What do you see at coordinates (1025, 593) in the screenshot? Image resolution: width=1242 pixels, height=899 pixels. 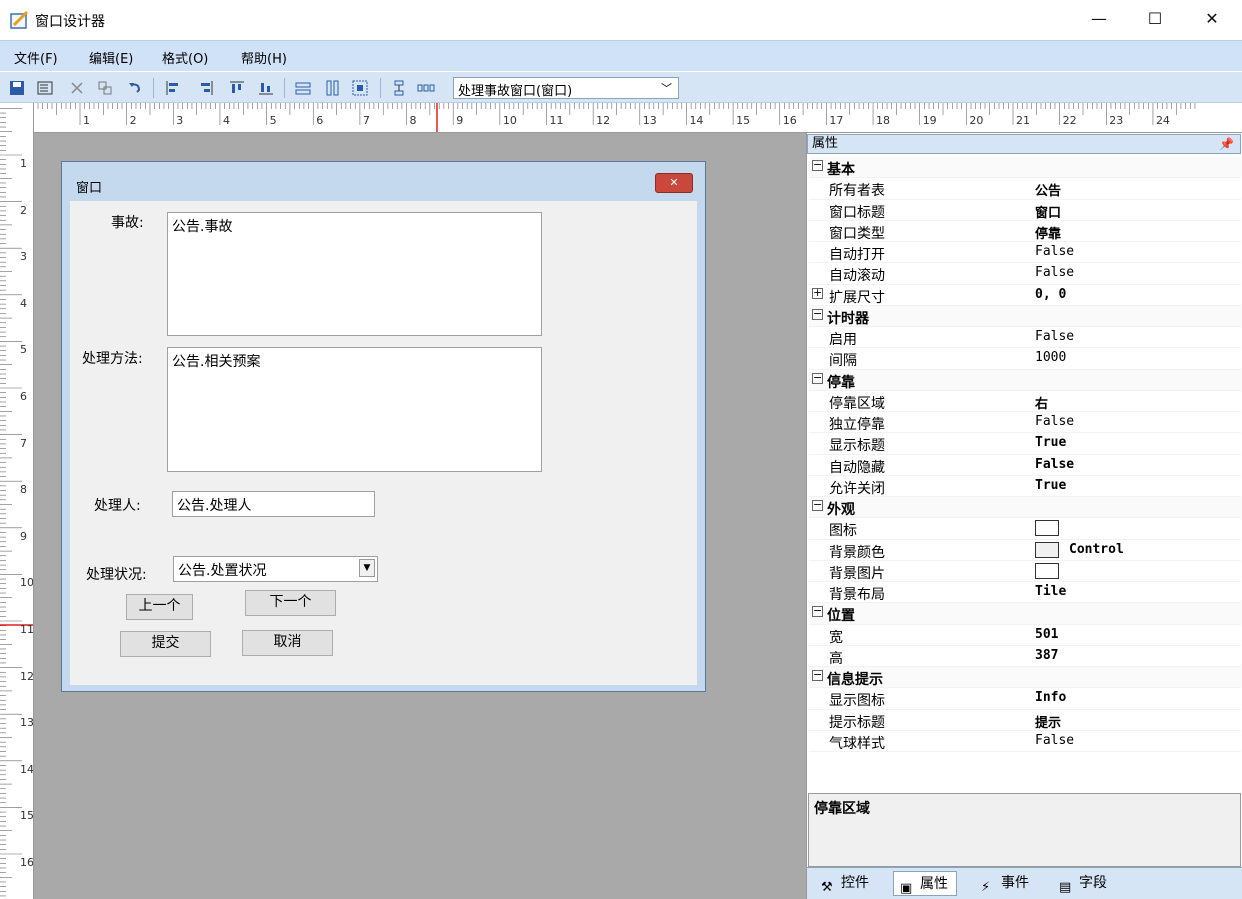 I see `property-row: 背景布局 Tile` at bounding box center [1025, 593].